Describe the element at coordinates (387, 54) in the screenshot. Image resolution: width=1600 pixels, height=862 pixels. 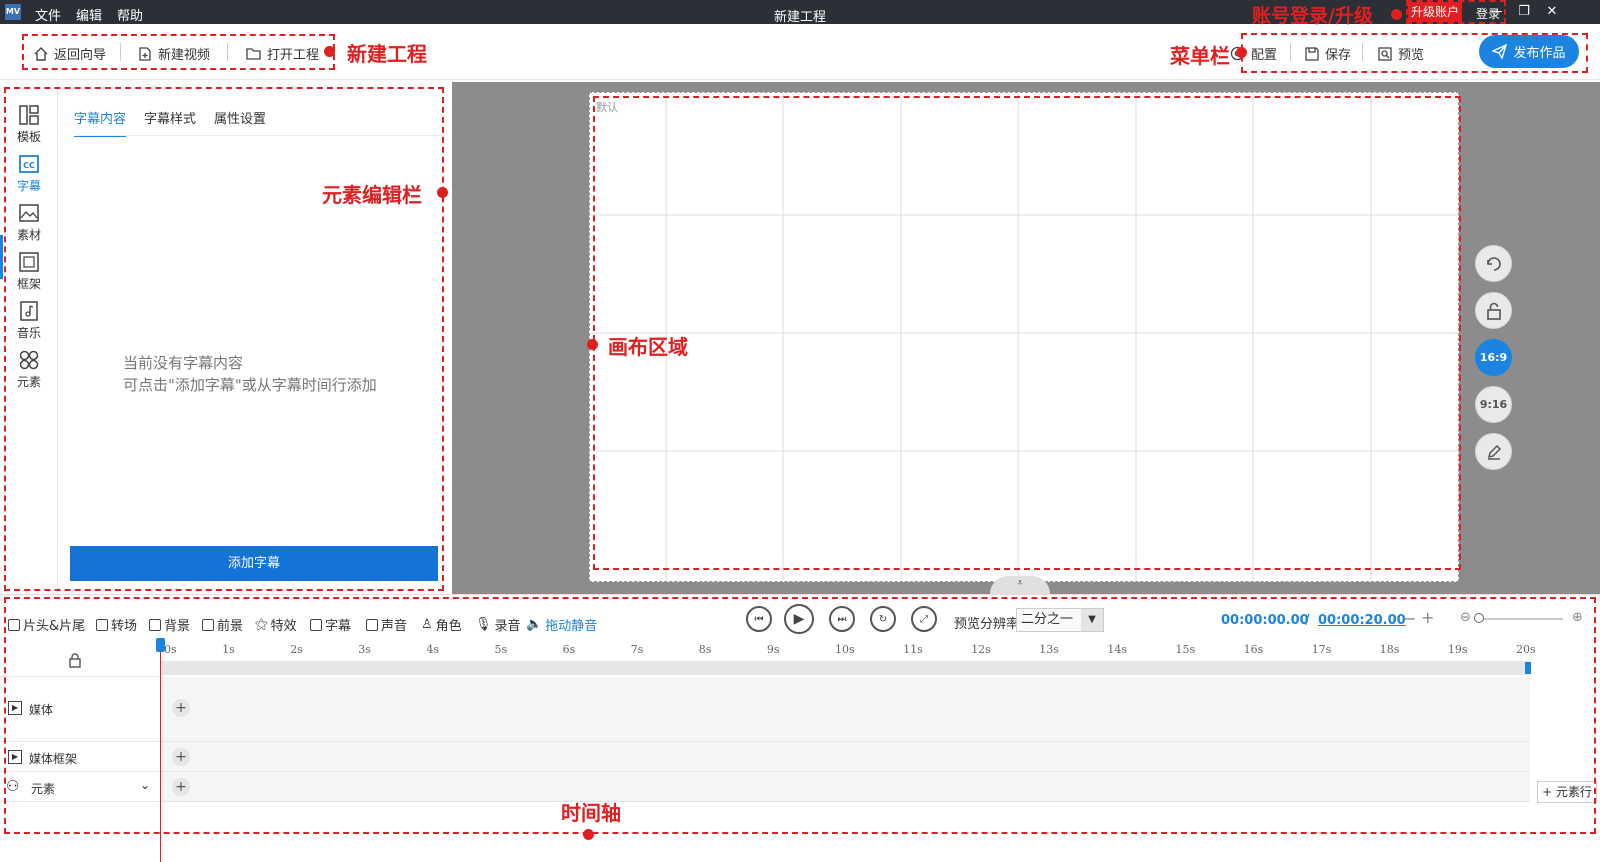
I see `annotation-new-project: 新建工程` at that location.